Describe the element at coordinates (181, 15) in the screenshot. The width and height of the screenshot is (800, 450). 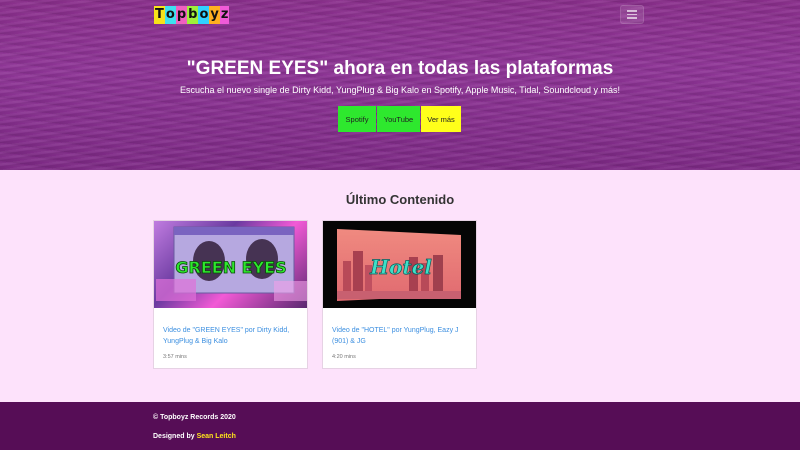
I see `logo-letter: p` at that location.